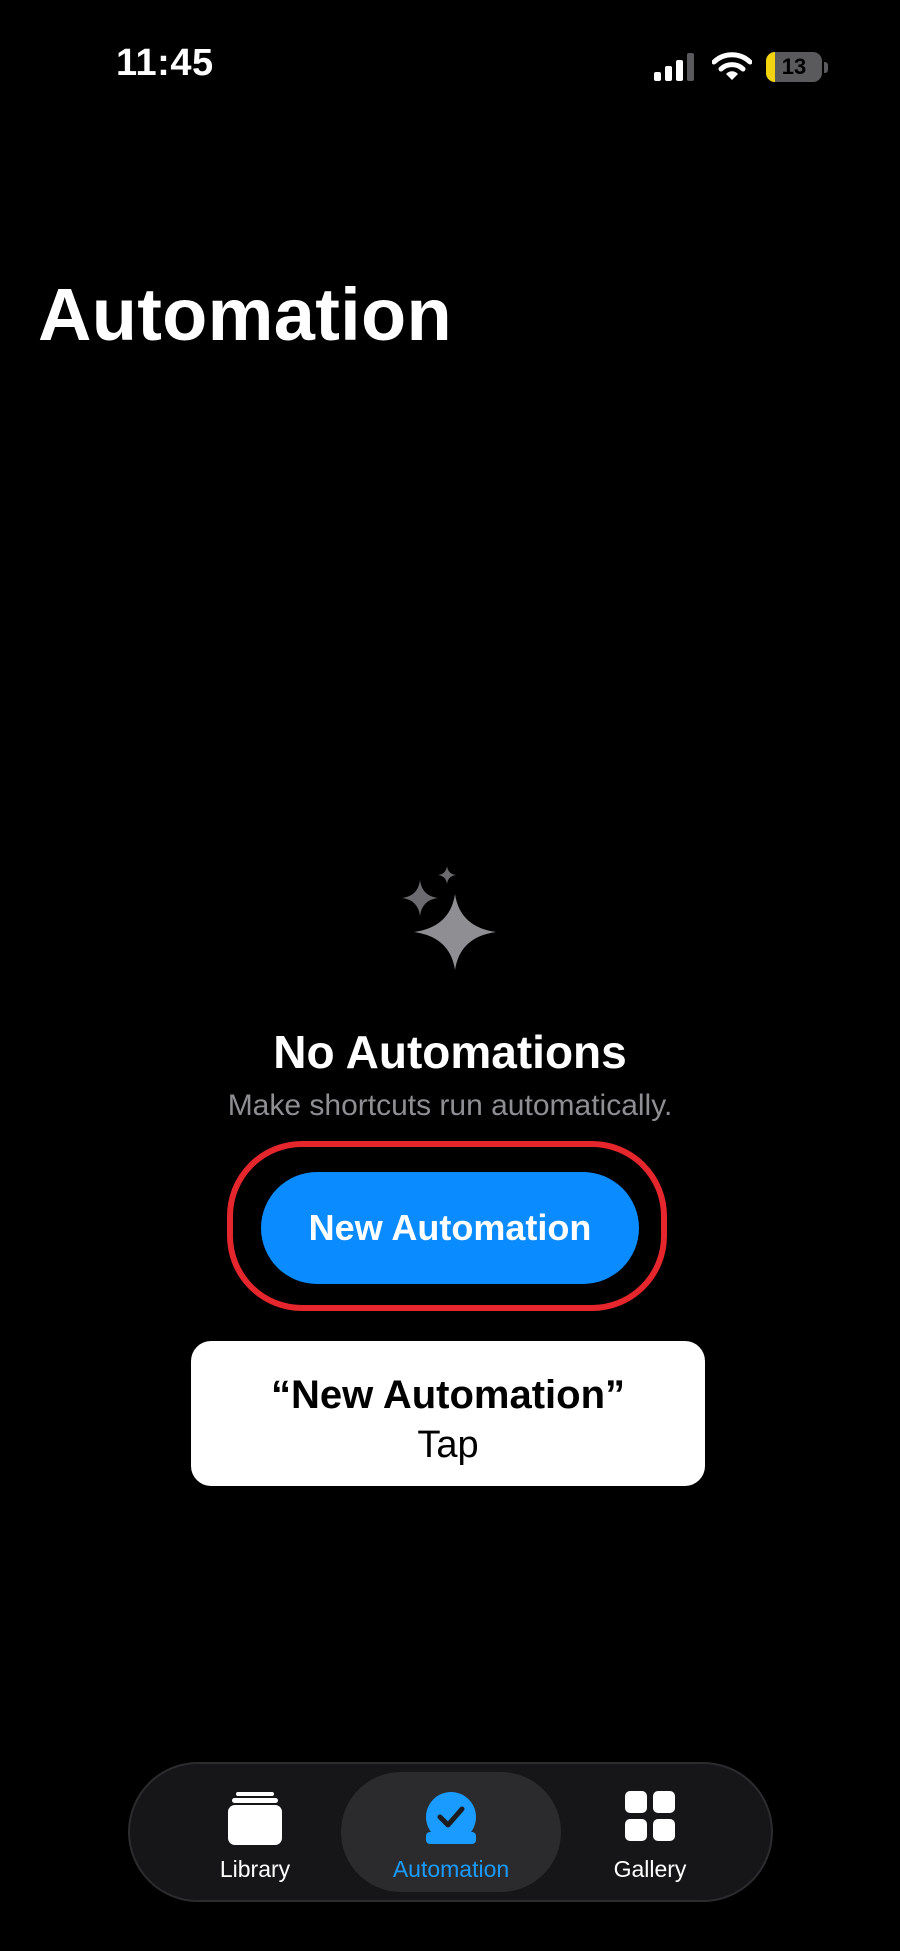 This screenshot has height=1951, width=900. Describe the element at coordinates (165, 63) in the screenshot. I see `status-time: 11:45` at that location.